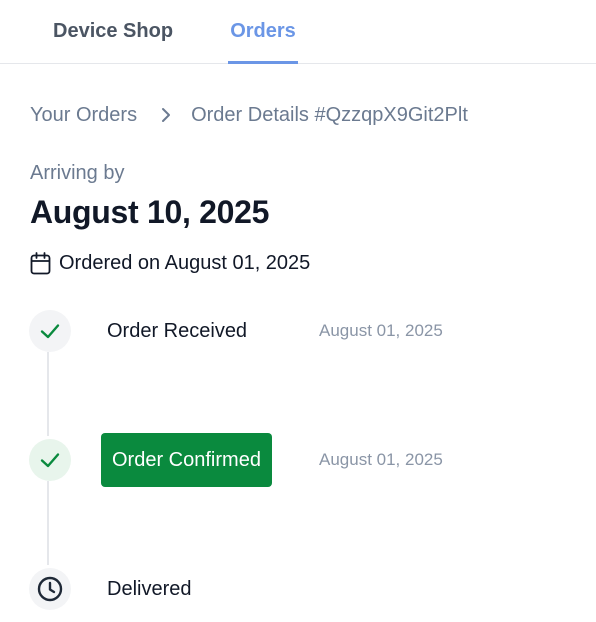 The width and height of the screenshot is (596, 622). What do you see at coordinates (150, 212) in the screenshot?
I see `arrival-date: August 10, 2025` at bounding box center [150, 212].